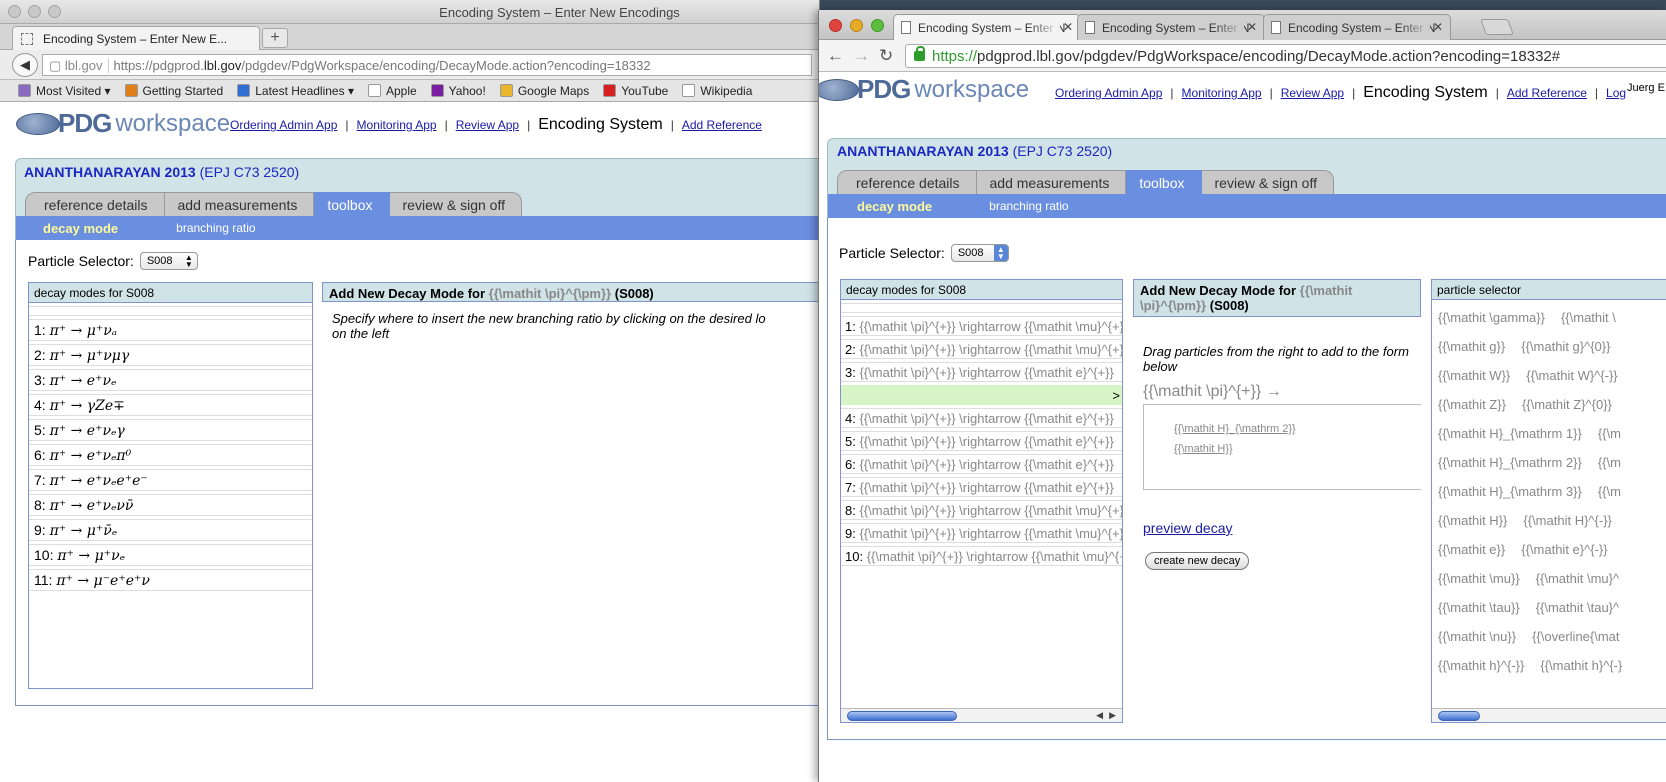 The height and width of the screenshot is (782, 1666). What do you see at coordinates (987, 27) in the screenshot?
I see `chrome-tab-1: Encoding System – Enter N ✕` at bounding box center [987, 27].